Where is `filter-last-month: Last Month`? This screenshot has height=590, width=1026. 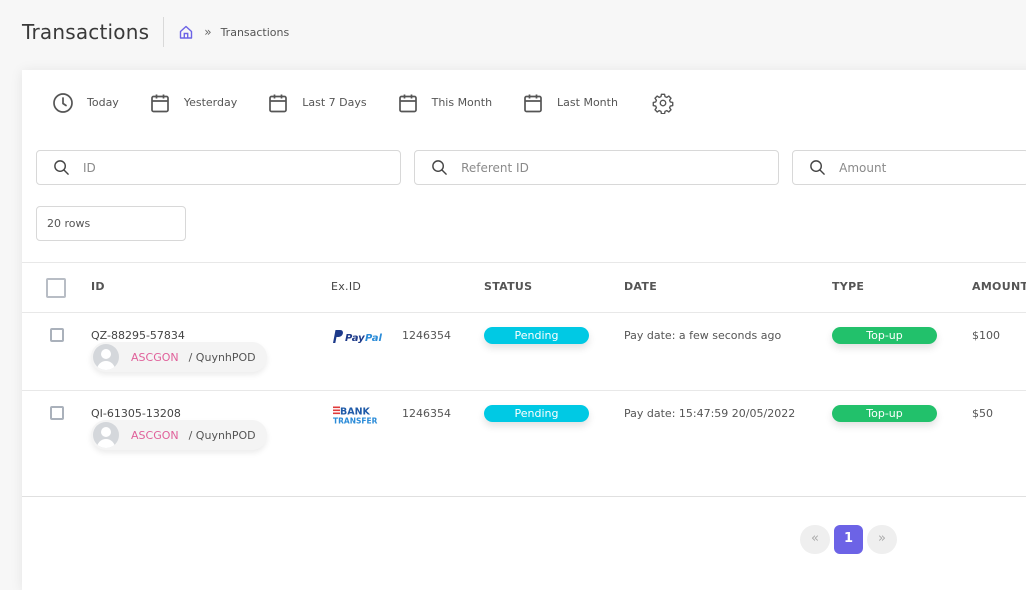
filter-last-month: Last Month is located at coordinates (570, 103).